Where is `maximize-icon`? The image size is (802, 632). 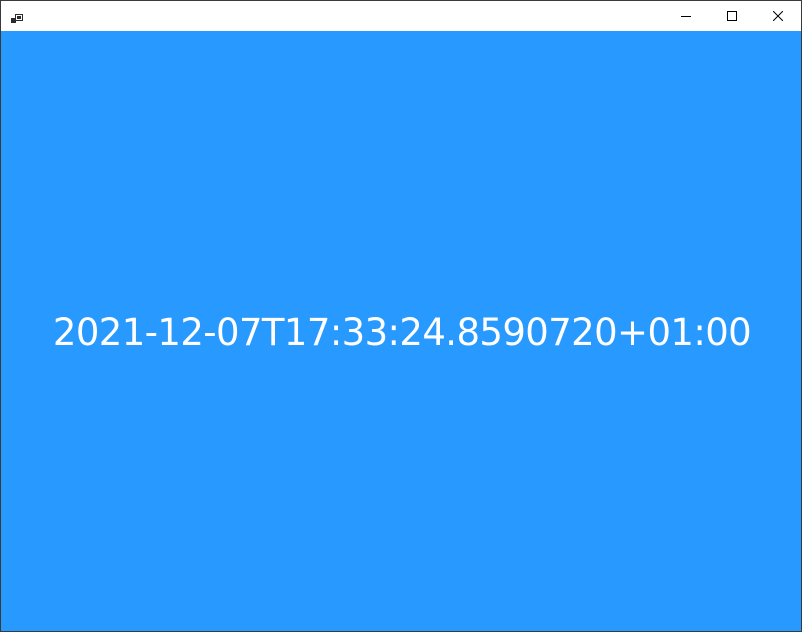
maximize-icon is located at coordinates (732, 16).